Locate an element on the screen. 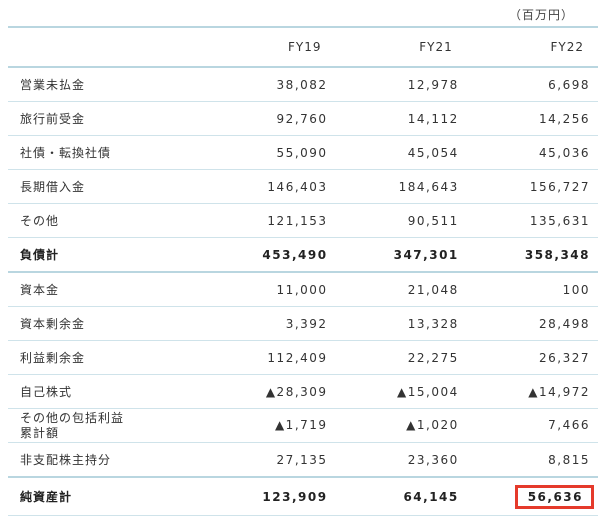 Image resolution: width=600 pixels, height=516 pixels. table-row: 利益剰余金 112,409 22,275 26,327 is located at coordinates (303, 357).